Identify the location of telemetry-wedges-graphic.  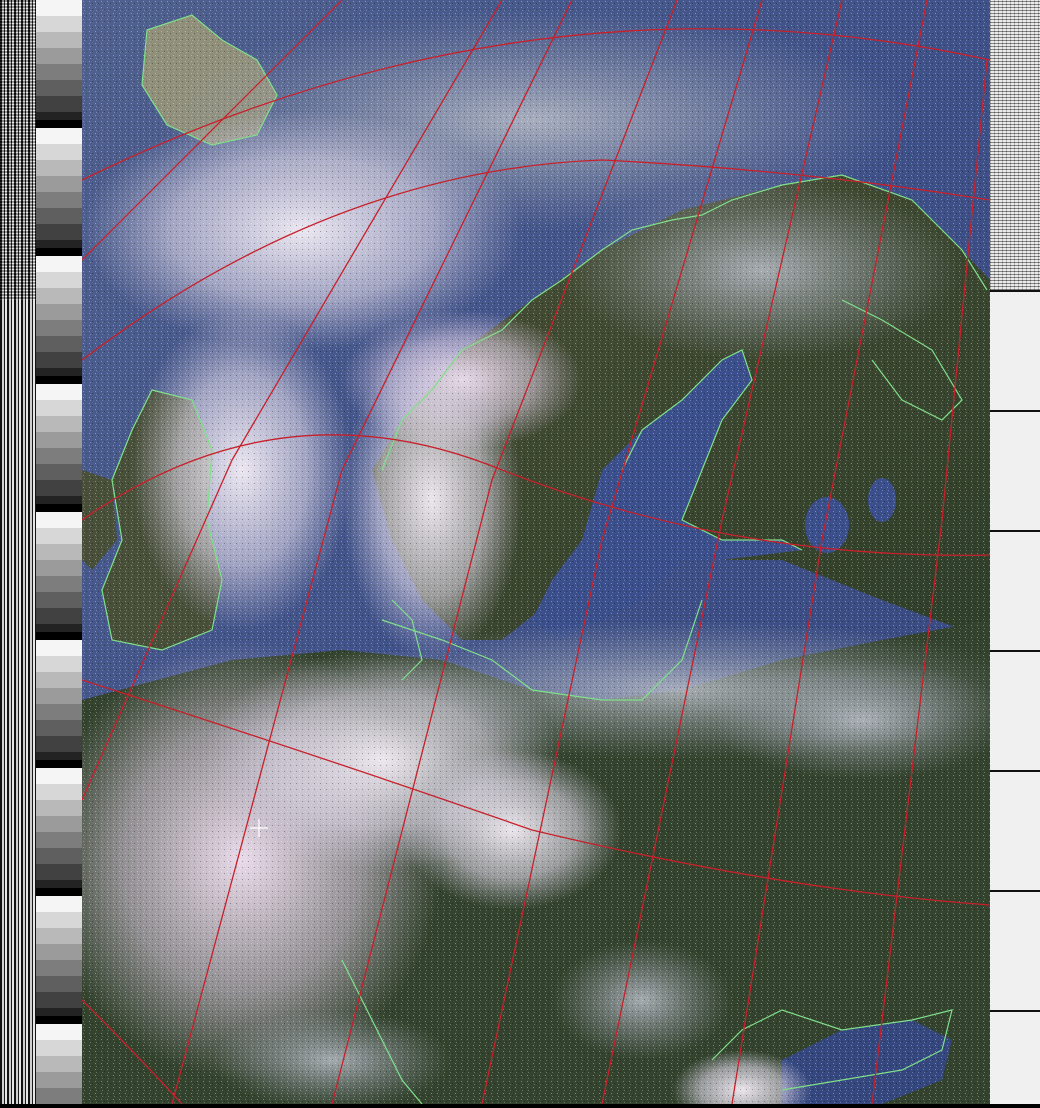
(59, 554).